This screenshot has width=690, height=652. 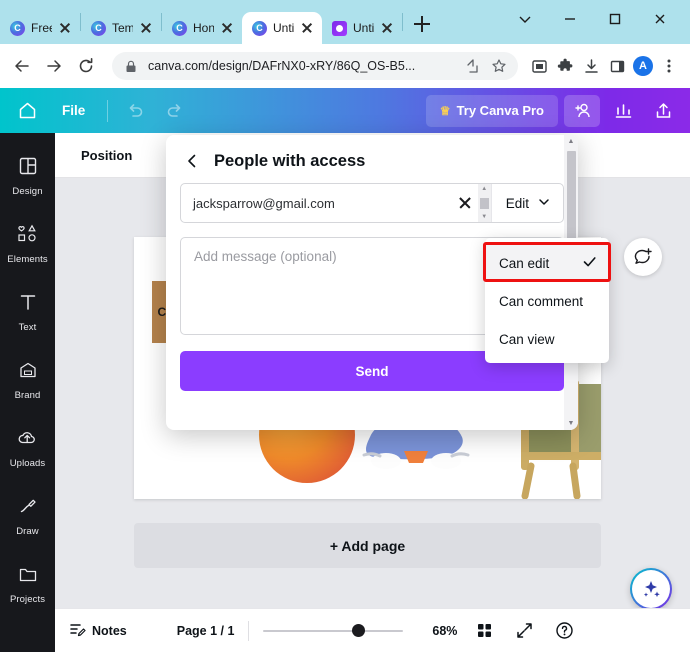 I want to click on bookmark-star-icon, so click(x=499, y=66).